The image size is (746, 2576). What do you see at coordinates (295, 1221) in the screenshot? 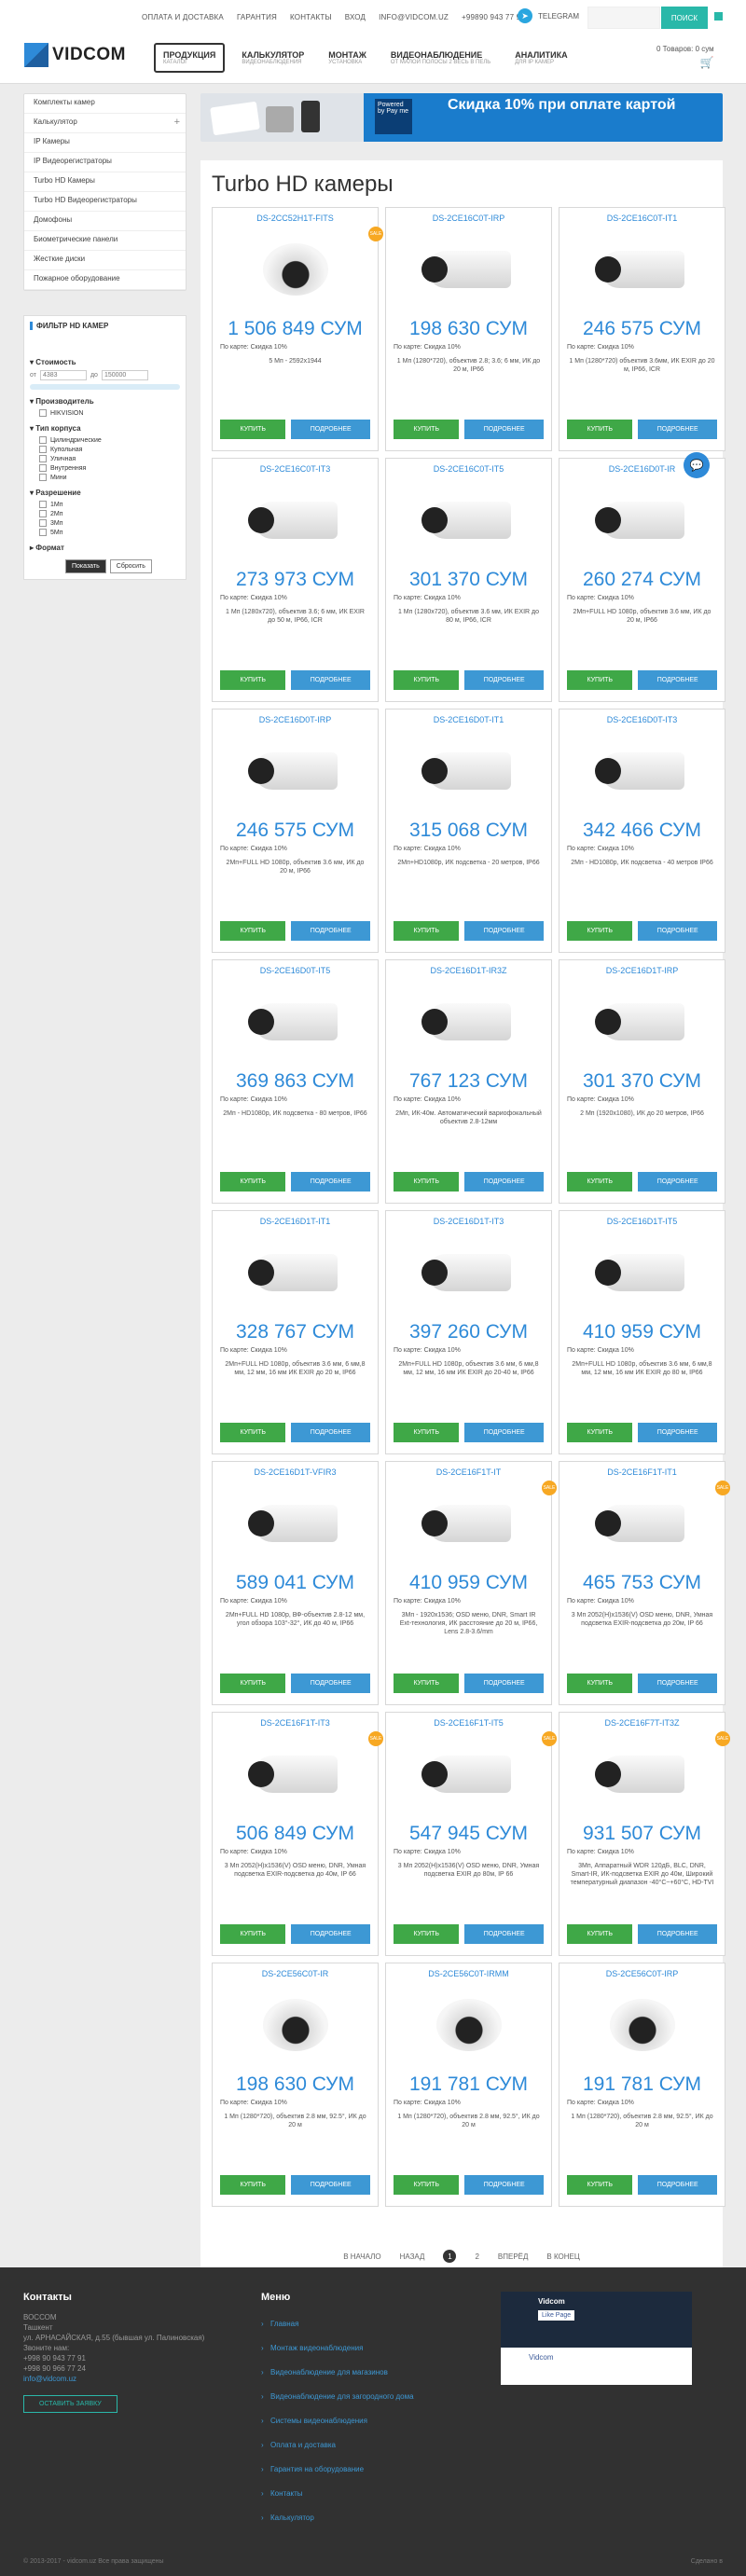
I see `product-code: DS-2CE16D1T-IT1` at bounding box center [295, 1221].